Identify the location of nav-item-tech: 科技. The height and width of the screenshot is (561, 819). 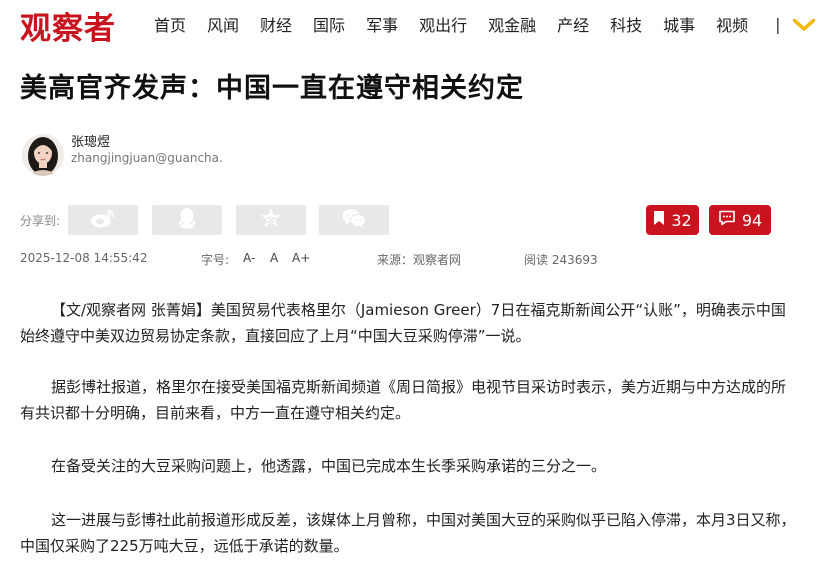
(626, 24).